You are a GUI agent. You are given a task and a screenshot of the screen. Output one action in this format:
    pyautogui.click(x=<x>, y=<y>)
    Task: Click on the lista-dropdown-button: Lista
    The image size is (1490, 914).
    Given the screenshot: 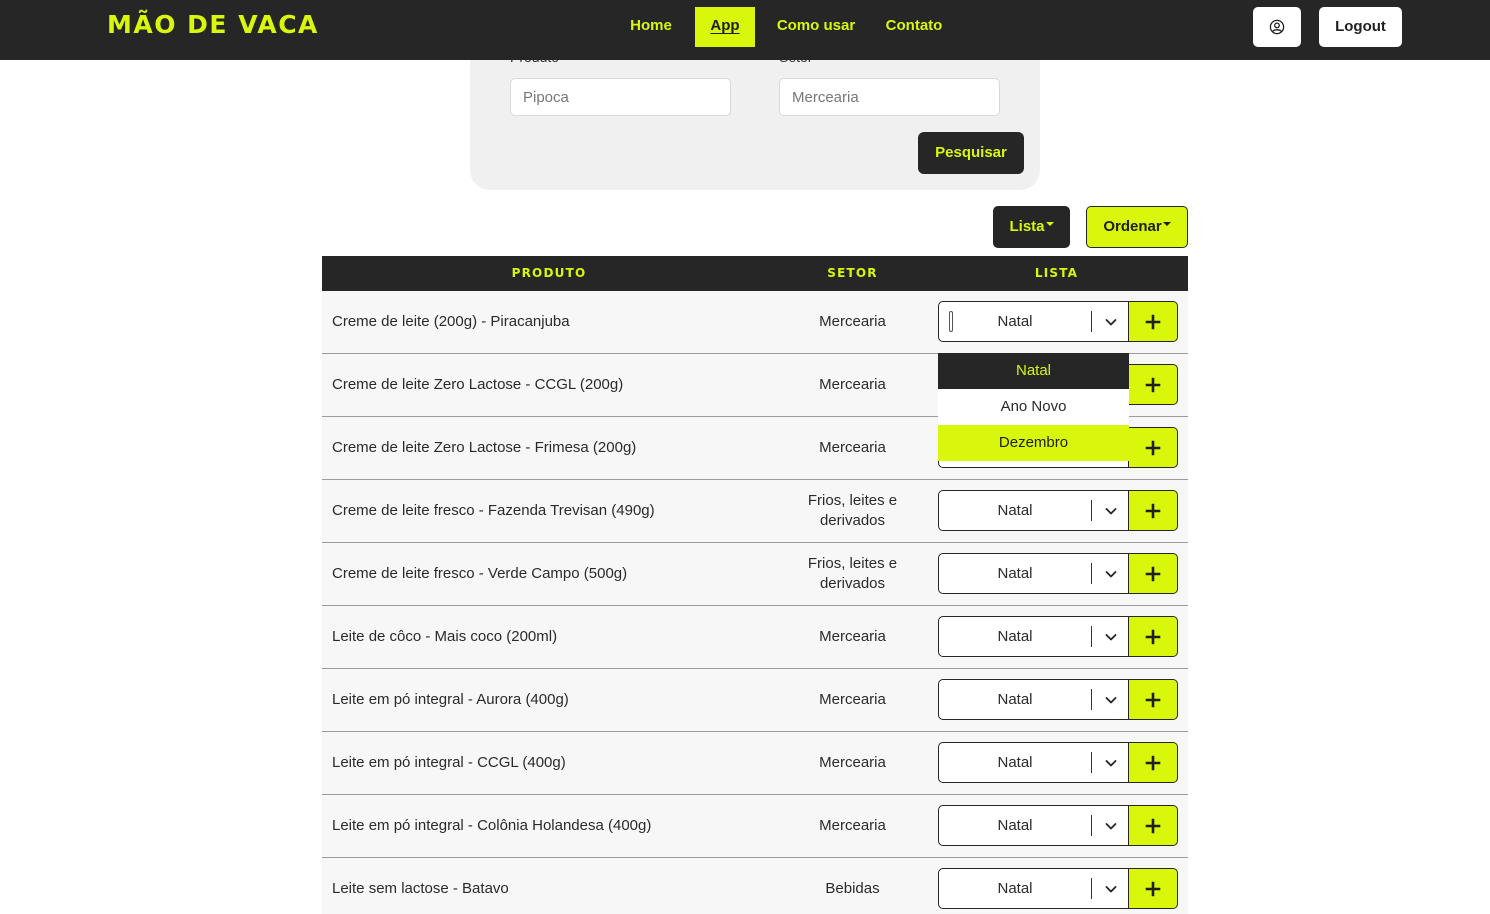 What is the action you would take?
    pyautogui.click(x=1031, y=227)
    